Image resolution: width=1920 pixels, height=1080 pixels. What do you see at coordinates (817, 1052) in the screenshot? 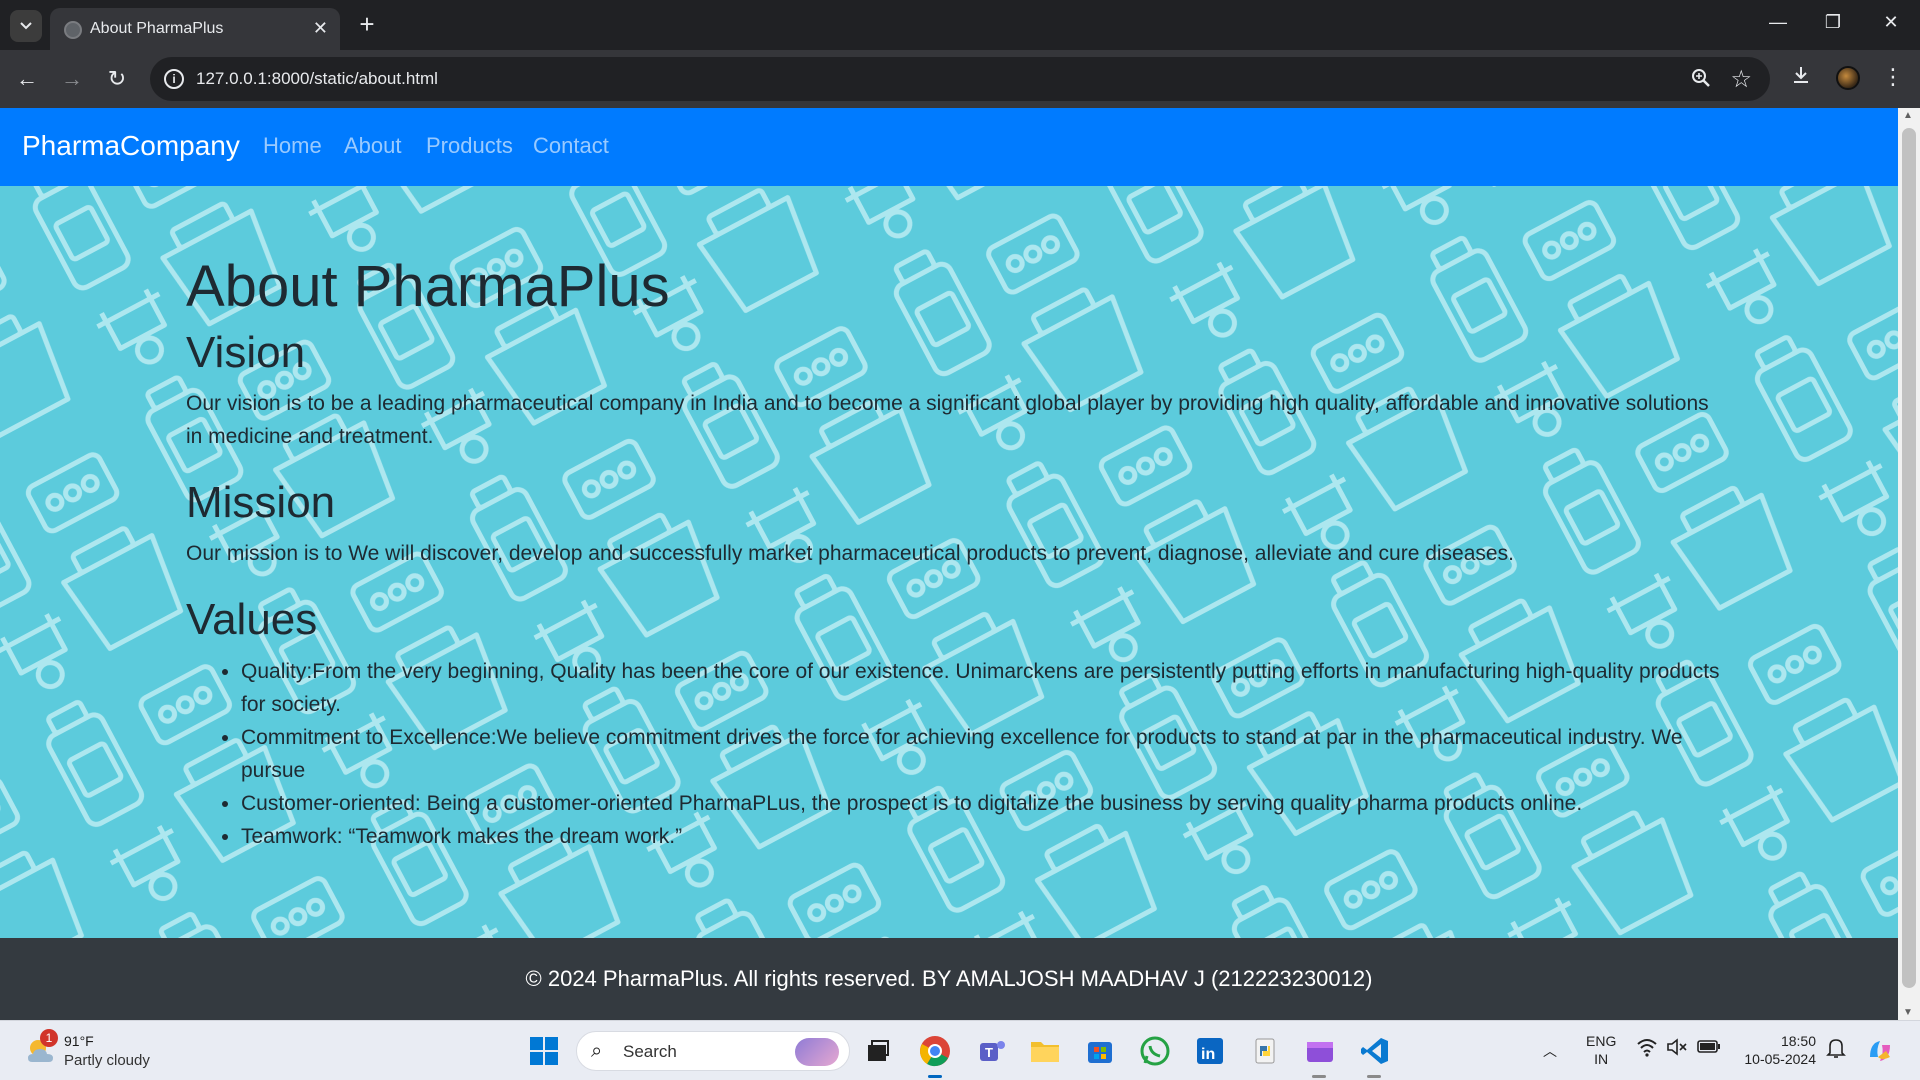
I see `search-highlight-icon` at bounding box center [817, 1052].